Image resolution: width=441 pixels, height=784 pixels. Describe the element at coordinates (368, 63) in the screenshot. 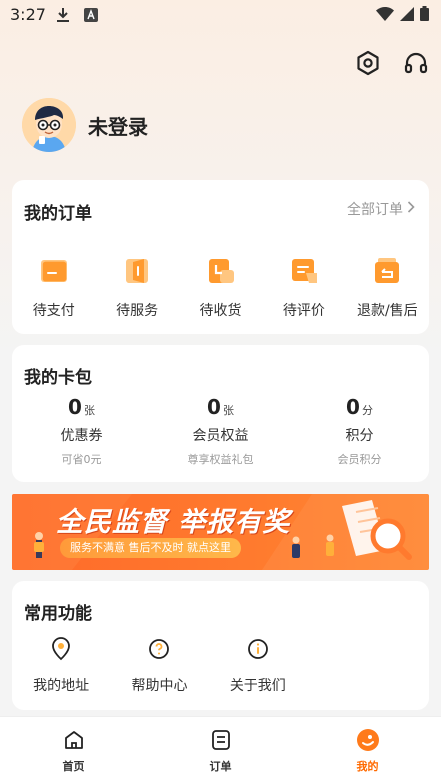

I see `settings-icon` at that location.